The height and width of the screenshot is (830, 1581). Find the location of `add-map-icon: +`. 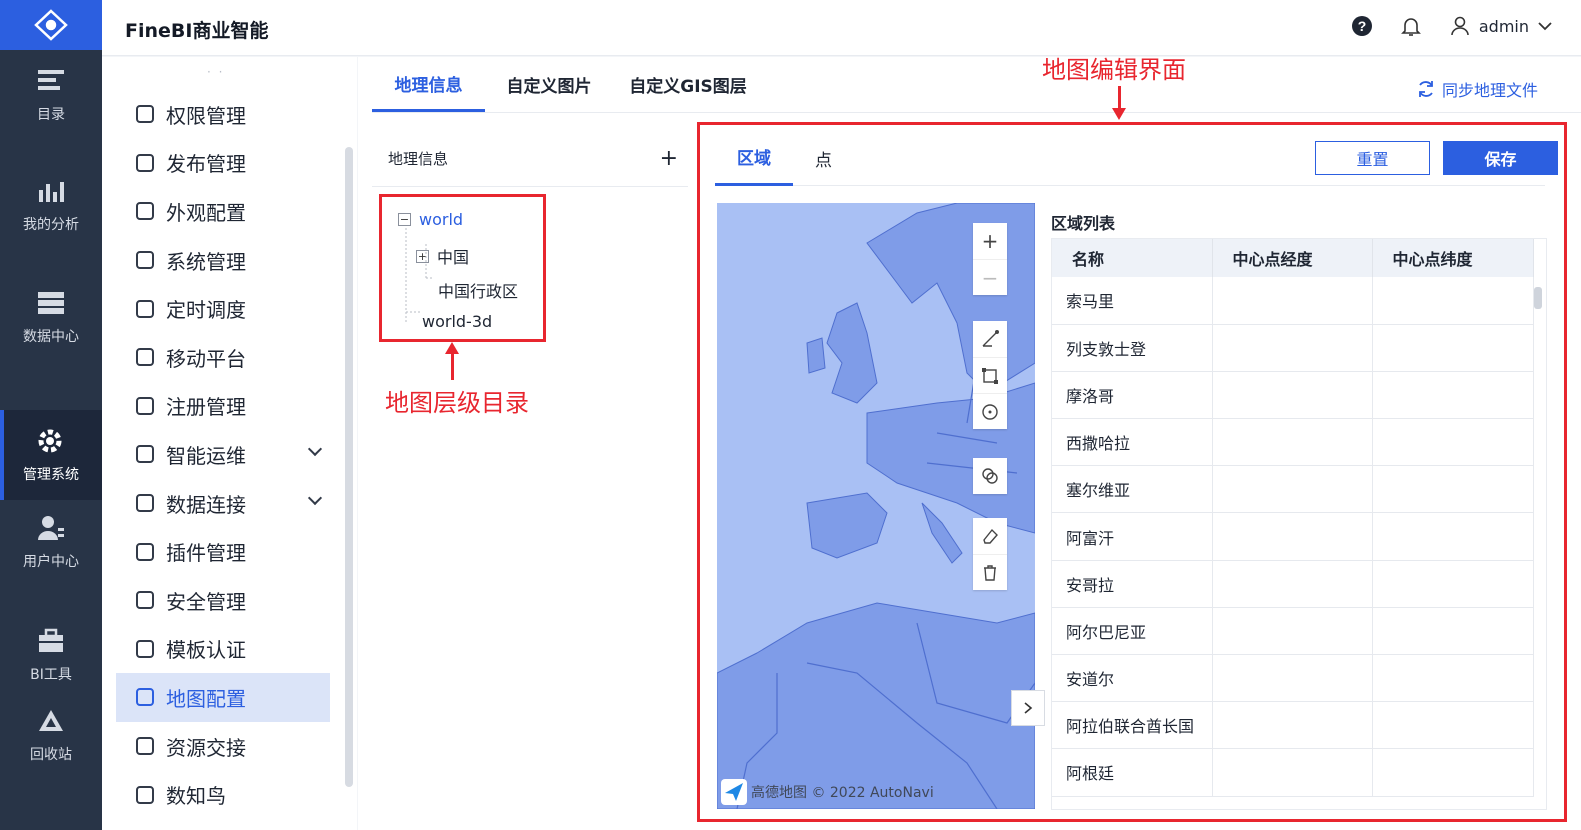

add-map-icon: + is located at coordinates (669, 158).